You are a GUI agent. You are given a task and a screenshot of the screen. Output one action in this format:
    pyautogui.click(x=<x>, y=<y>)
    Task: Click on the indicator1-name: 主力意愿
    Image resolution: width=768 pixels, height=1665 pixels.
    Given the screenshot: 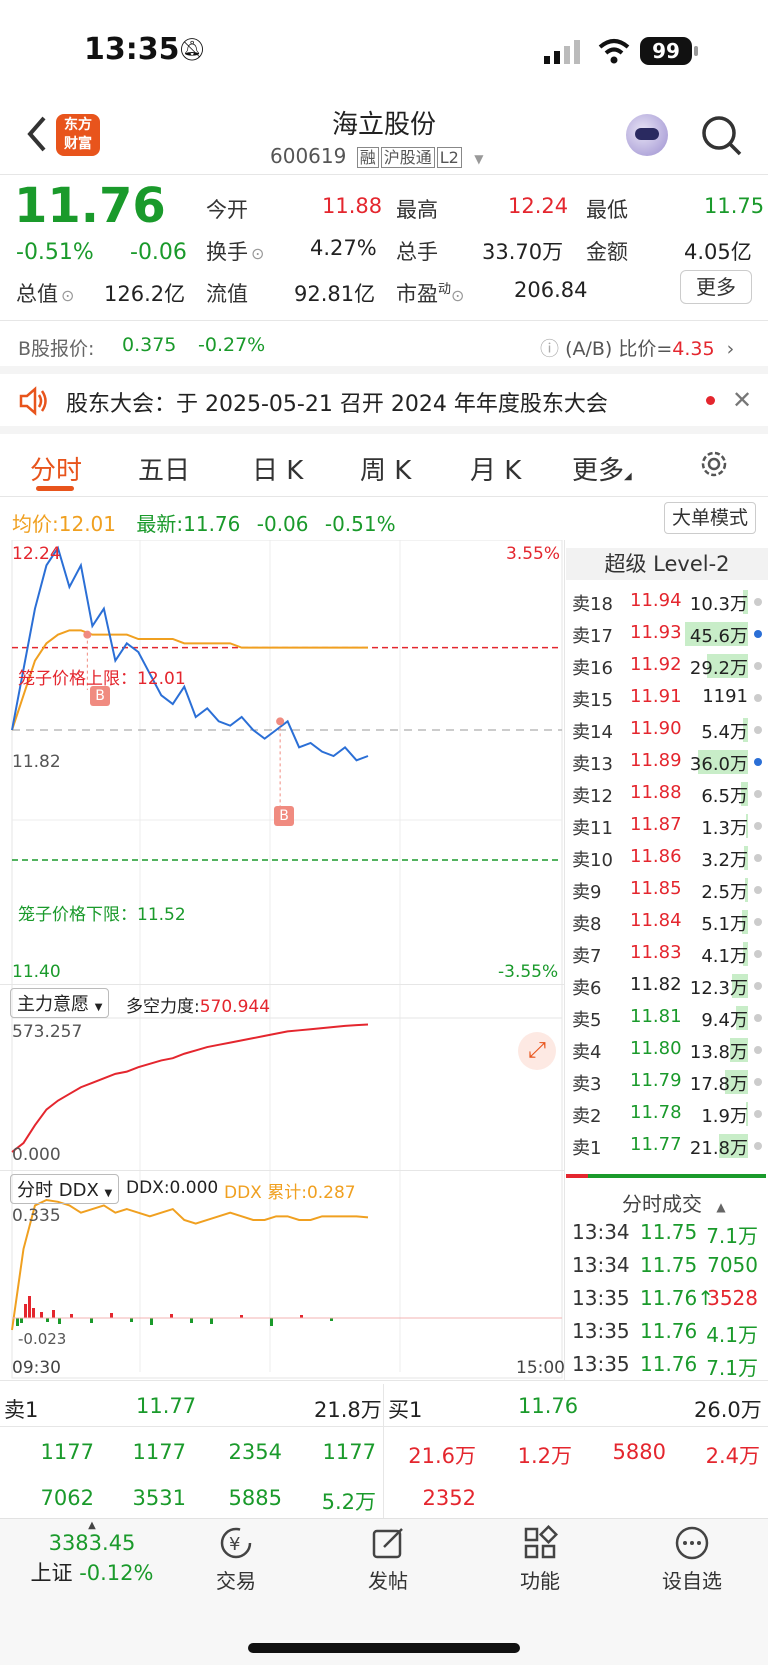 What is the action you would take?
    pyautogui.click(x=53, y=1004)
    